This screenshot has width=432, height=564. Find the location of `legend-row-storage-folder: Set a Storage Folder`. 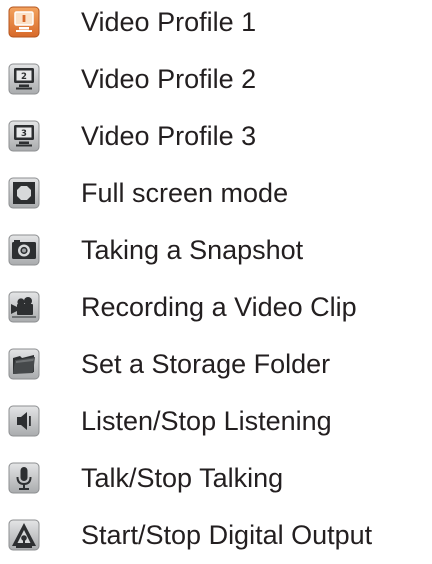

legend-row-storage-folder: Set a Storage Folder is located at coordinates (216, 364).